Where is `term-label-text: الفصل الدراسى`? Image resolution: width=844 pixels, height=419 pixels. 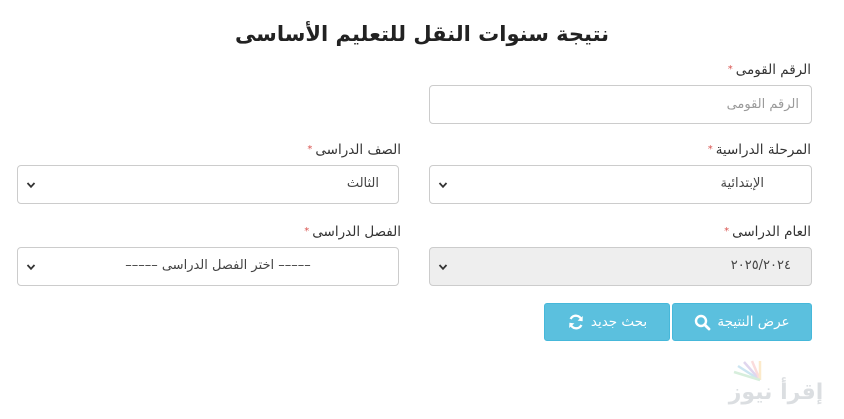 term-label-text: الفصل الدراسى is located at coordinates (356, 232).